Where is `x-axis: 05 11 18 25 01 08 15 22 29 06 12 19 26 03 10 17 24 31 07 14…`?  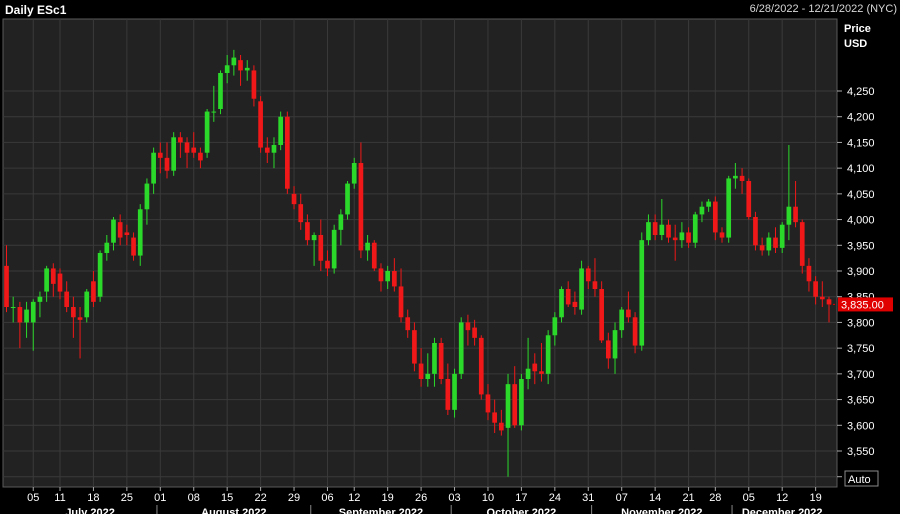
x-axis: 05 11 18 25 01 08 15 22 29 06 12 19 26 03 10 17 24 31 07 14… is located at coordinates (425, 500).